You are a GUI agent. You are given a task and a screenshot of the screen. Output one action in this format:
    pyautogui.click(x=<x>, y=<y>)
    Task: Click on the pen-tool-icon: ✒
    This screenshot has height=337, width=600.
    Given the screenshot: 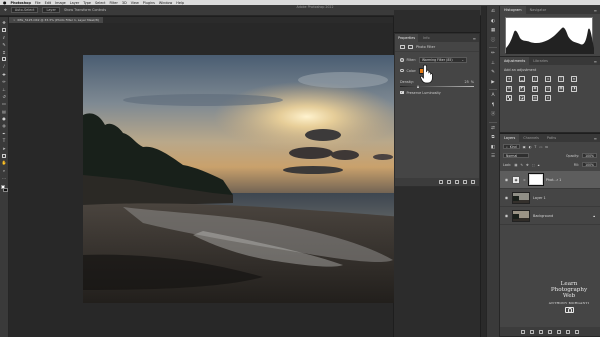 What is the action you would take?
    pyautogui.click(x=4, y=133)
    